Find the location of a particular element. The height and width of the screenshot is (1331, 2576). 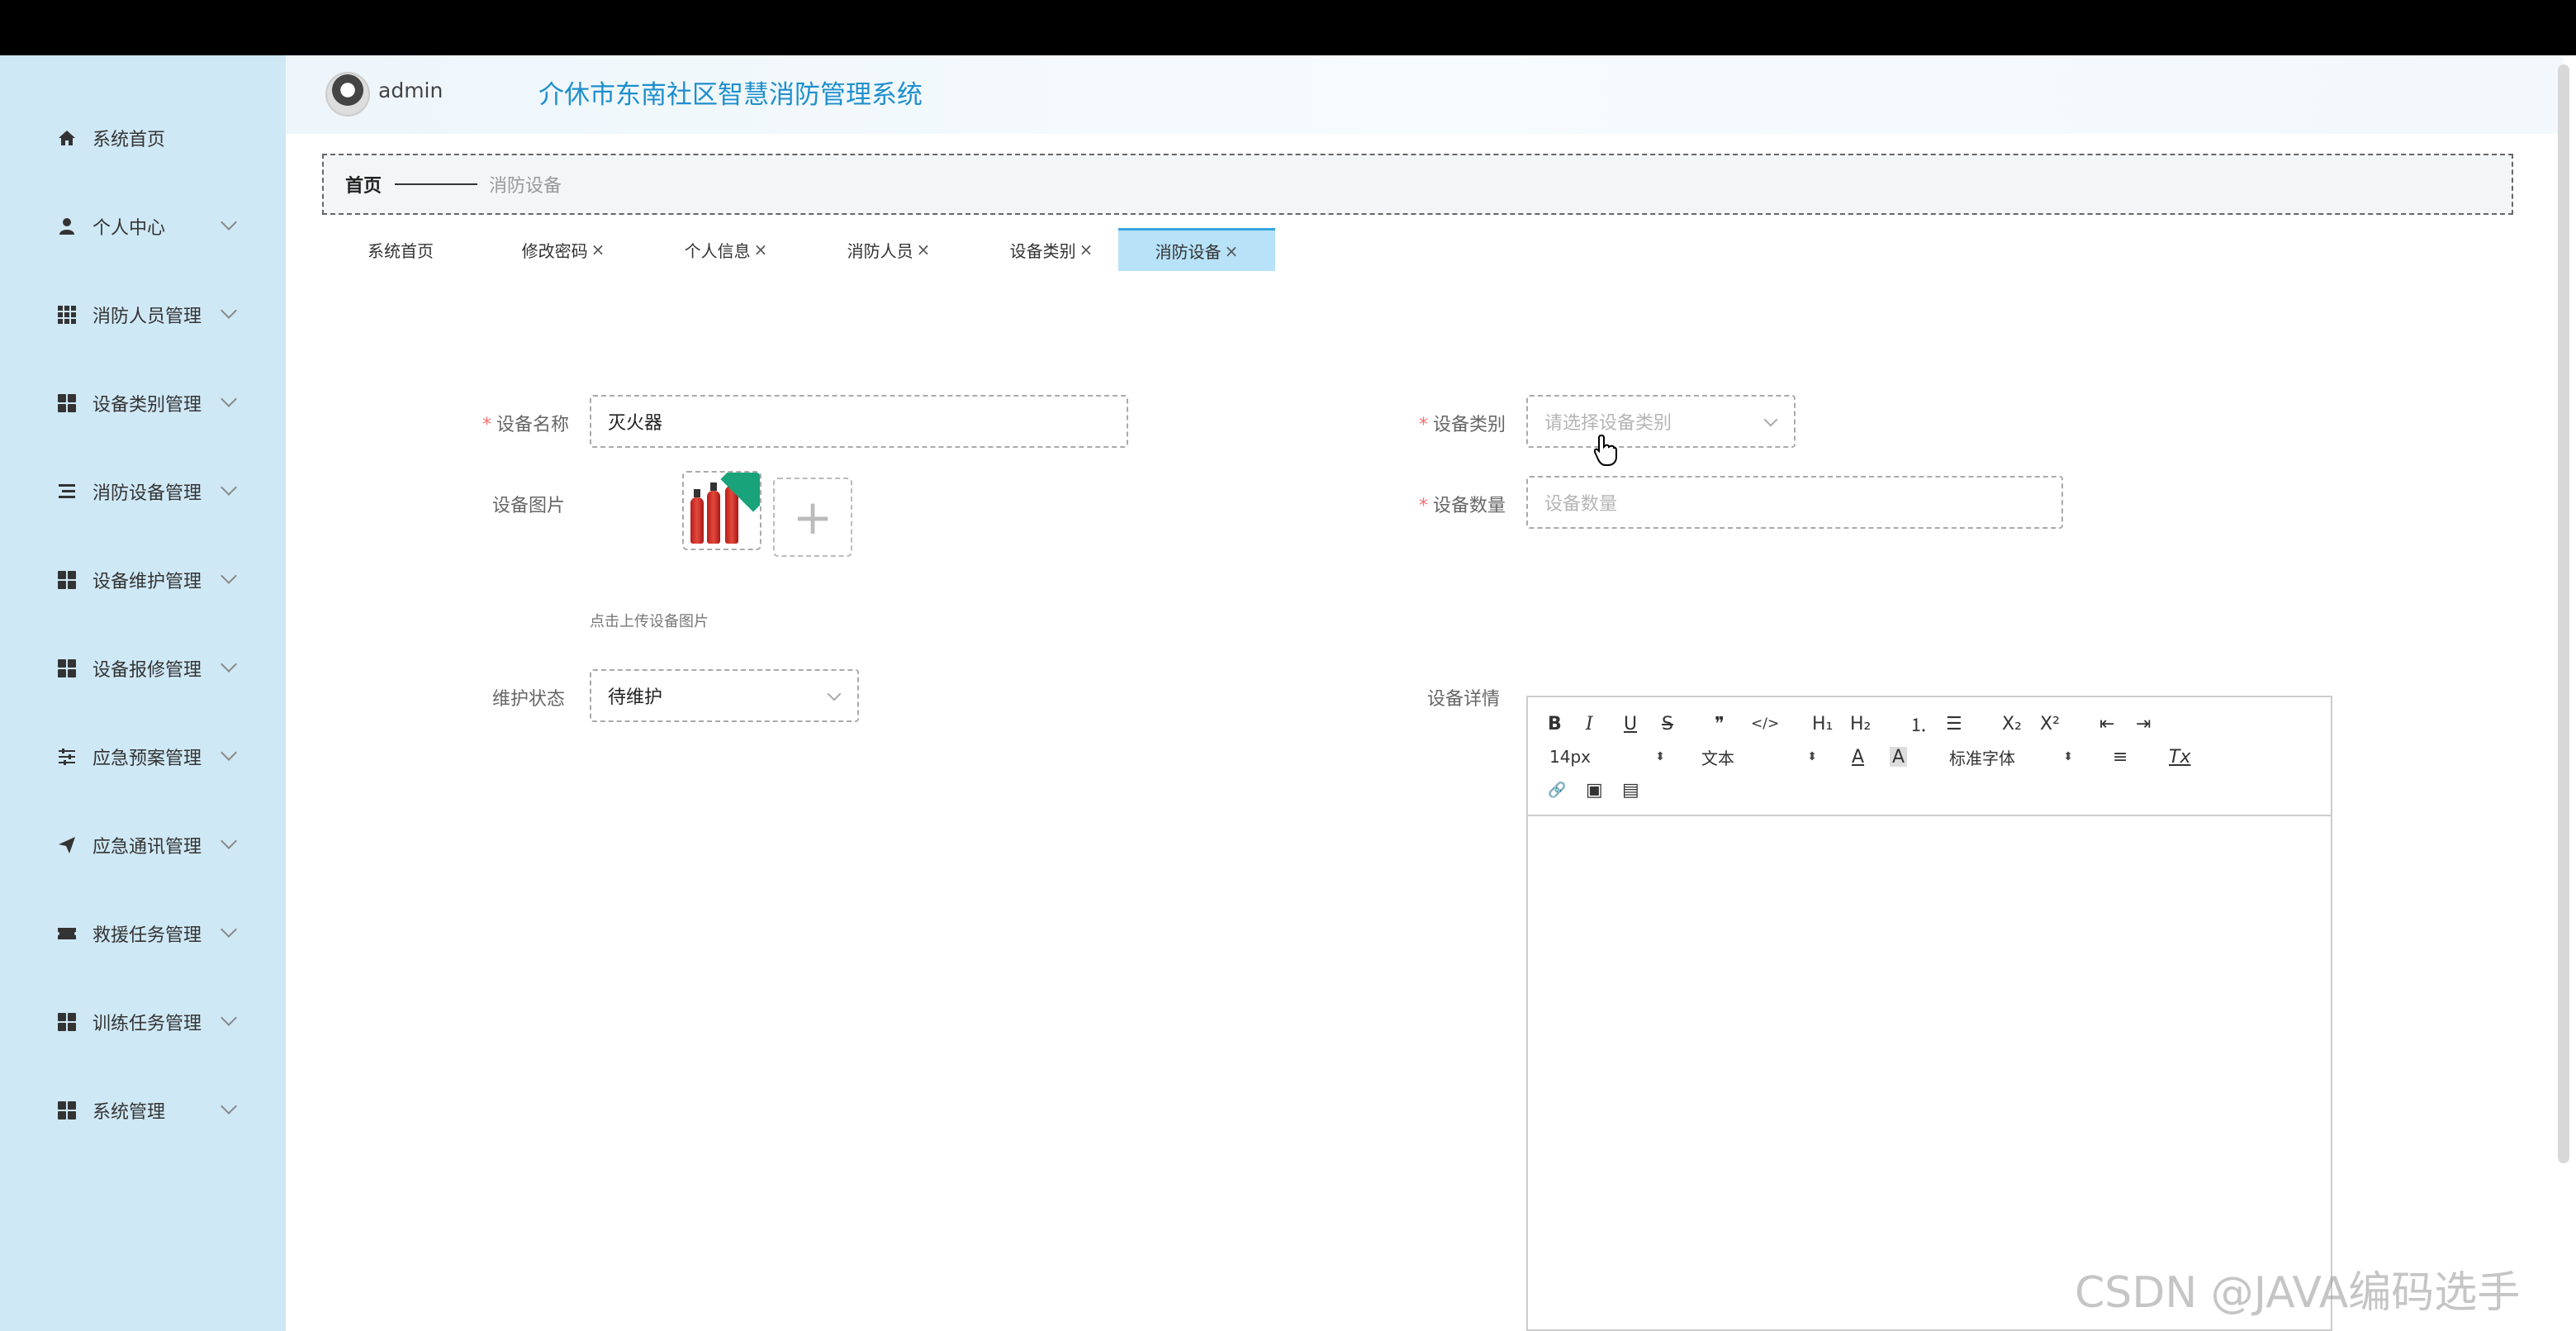

top-black-bar is located at coordinates (1288, 27).